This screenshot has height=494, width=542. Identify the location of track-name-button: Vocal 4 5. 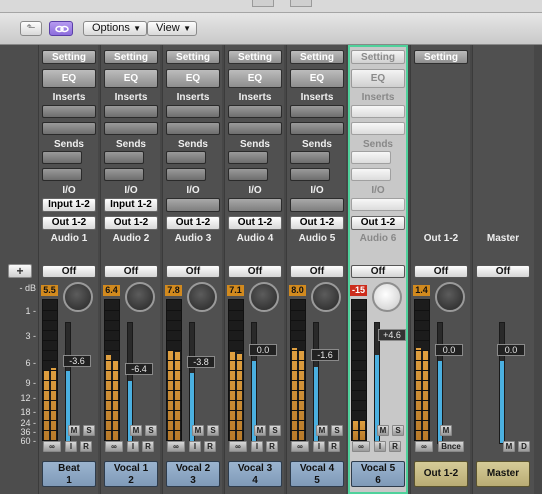
(317, 474).